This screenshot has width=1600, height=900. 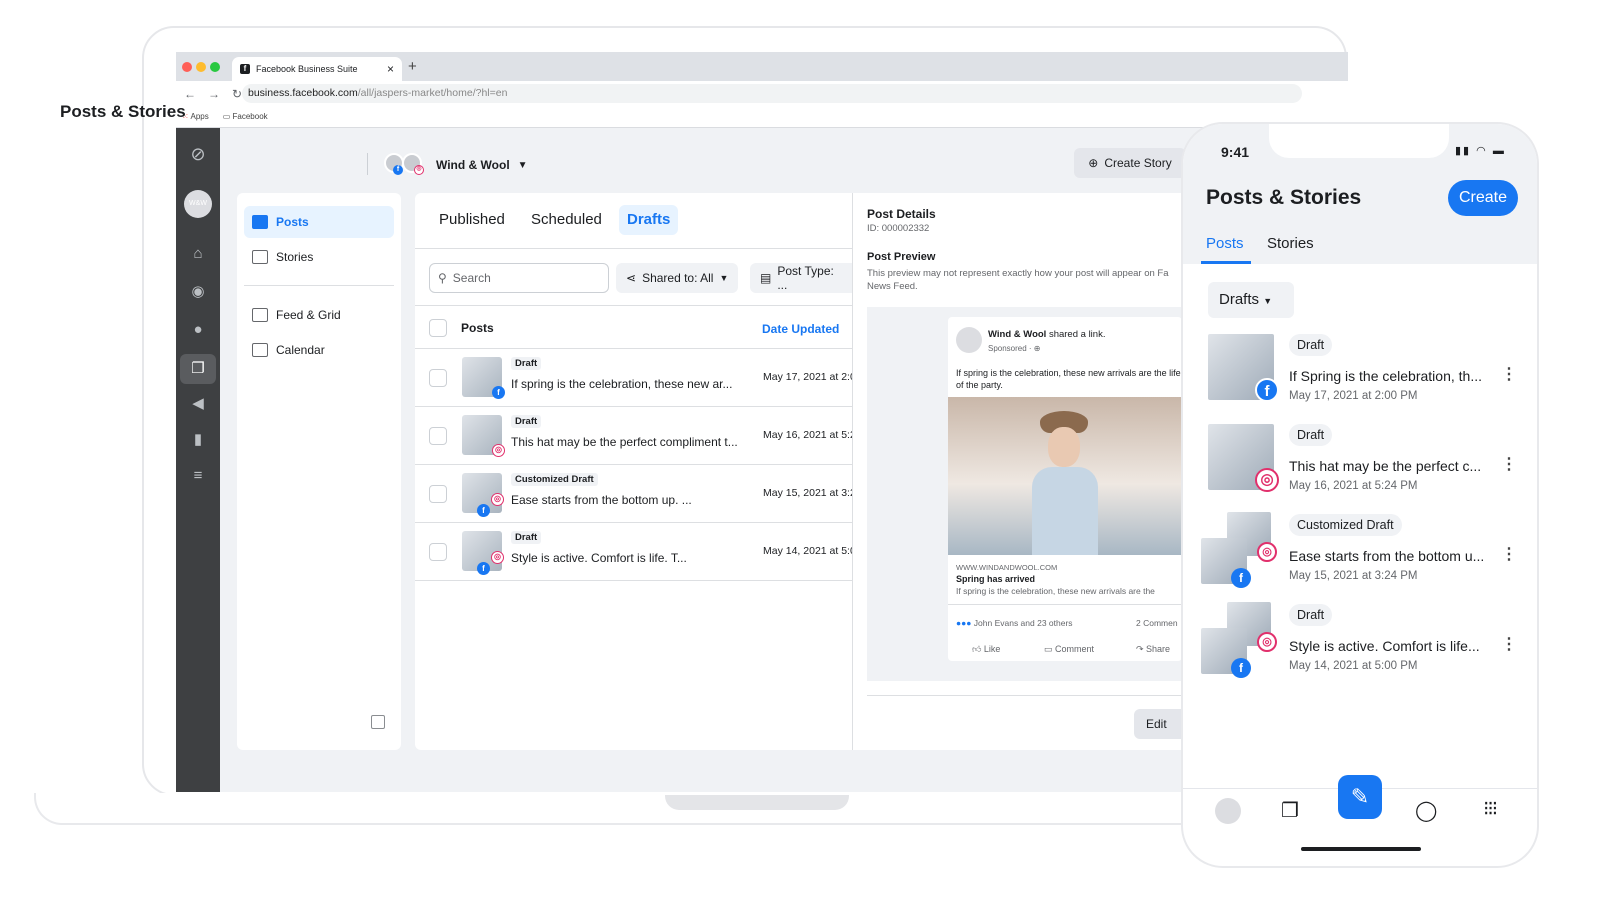 I want to click on nav-item-feed-grid: Feed & Grid, so click(x=319, y=315).